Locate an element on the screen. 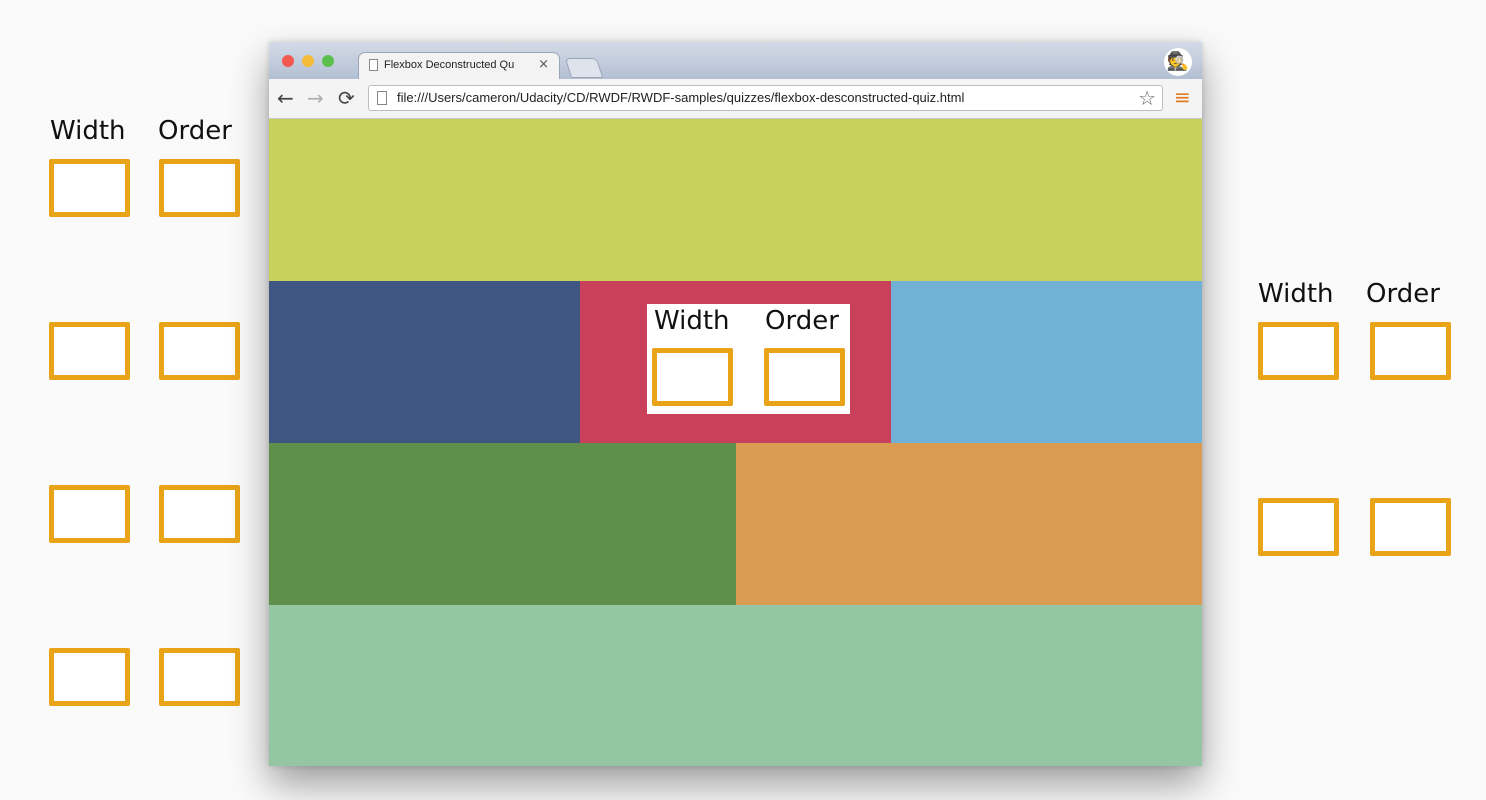 This screenshot has width=1486, height=800. flex-item-sky is located at coordinates (1046, 362).